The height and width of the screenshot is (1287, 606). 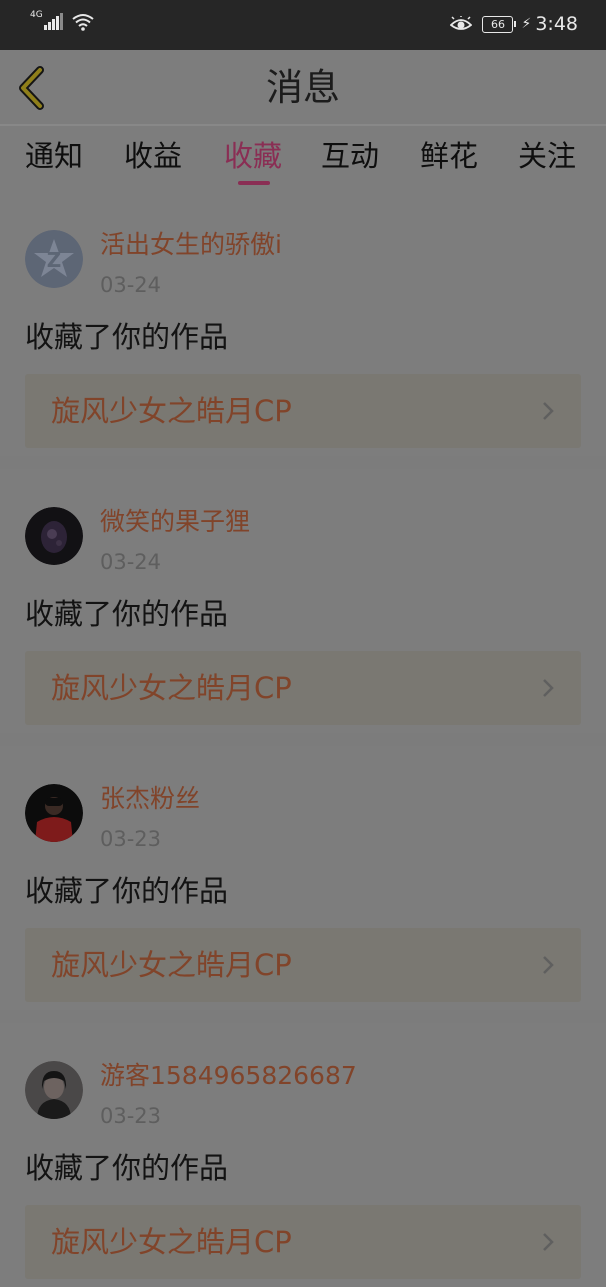 I want to click on status-left: 4G, so click(x=62, y=20).